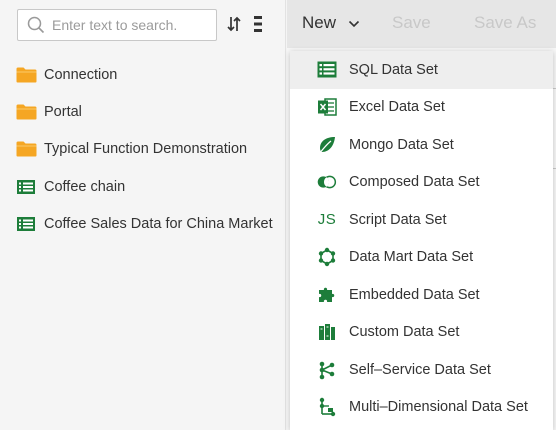 Image resolution: width=556 pixels, height=430 pixels. I want to click on more-options-icon, so click(258, 24).